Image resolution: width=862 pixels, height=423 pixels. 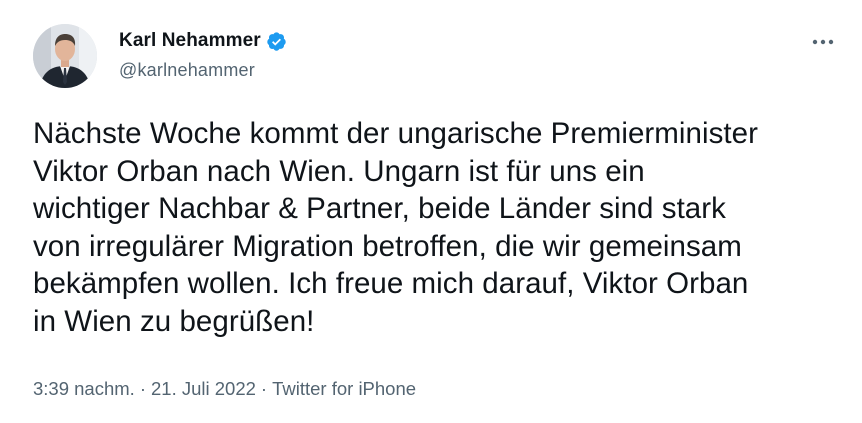 I want to click on author-display-name: Karl Nehammer, so click(x=190, y=41).